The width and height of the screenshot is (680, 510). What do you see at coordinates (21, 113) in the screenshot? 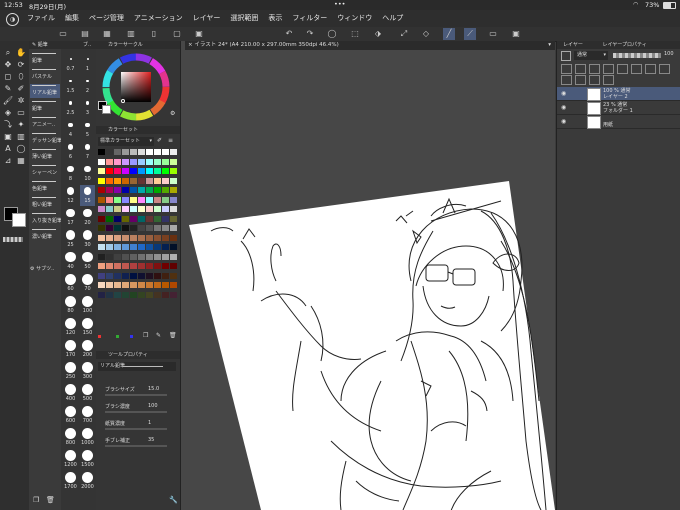
I see `eraser-icon: ▭` at bounding box center [21, 113].